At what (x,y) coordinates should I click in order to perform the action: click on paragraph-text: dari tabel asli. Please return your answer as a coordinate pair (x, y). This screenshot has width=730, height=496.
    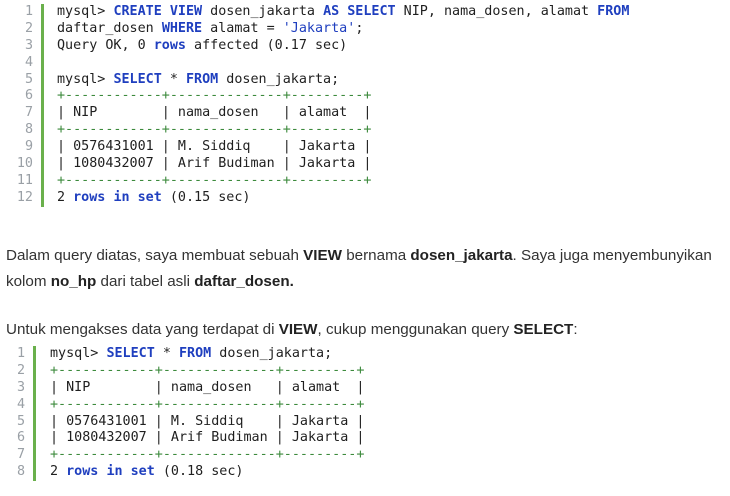
    Looking at the image, I should click on (145, 282).